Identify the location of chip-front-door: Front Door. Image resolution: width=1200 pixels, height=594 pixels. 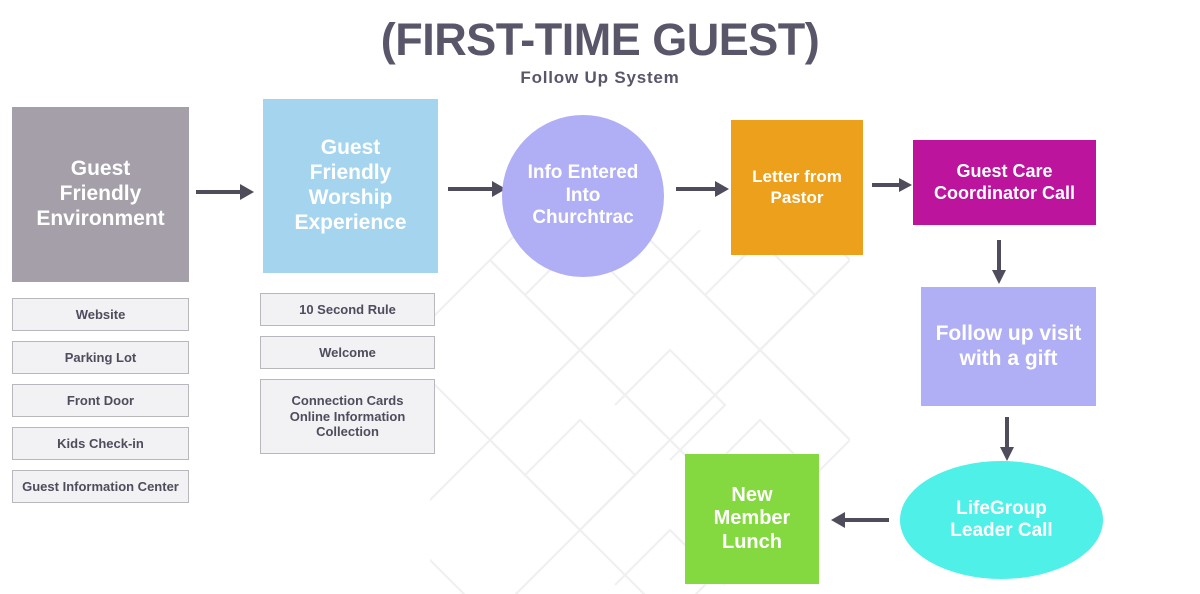
(100, 400).